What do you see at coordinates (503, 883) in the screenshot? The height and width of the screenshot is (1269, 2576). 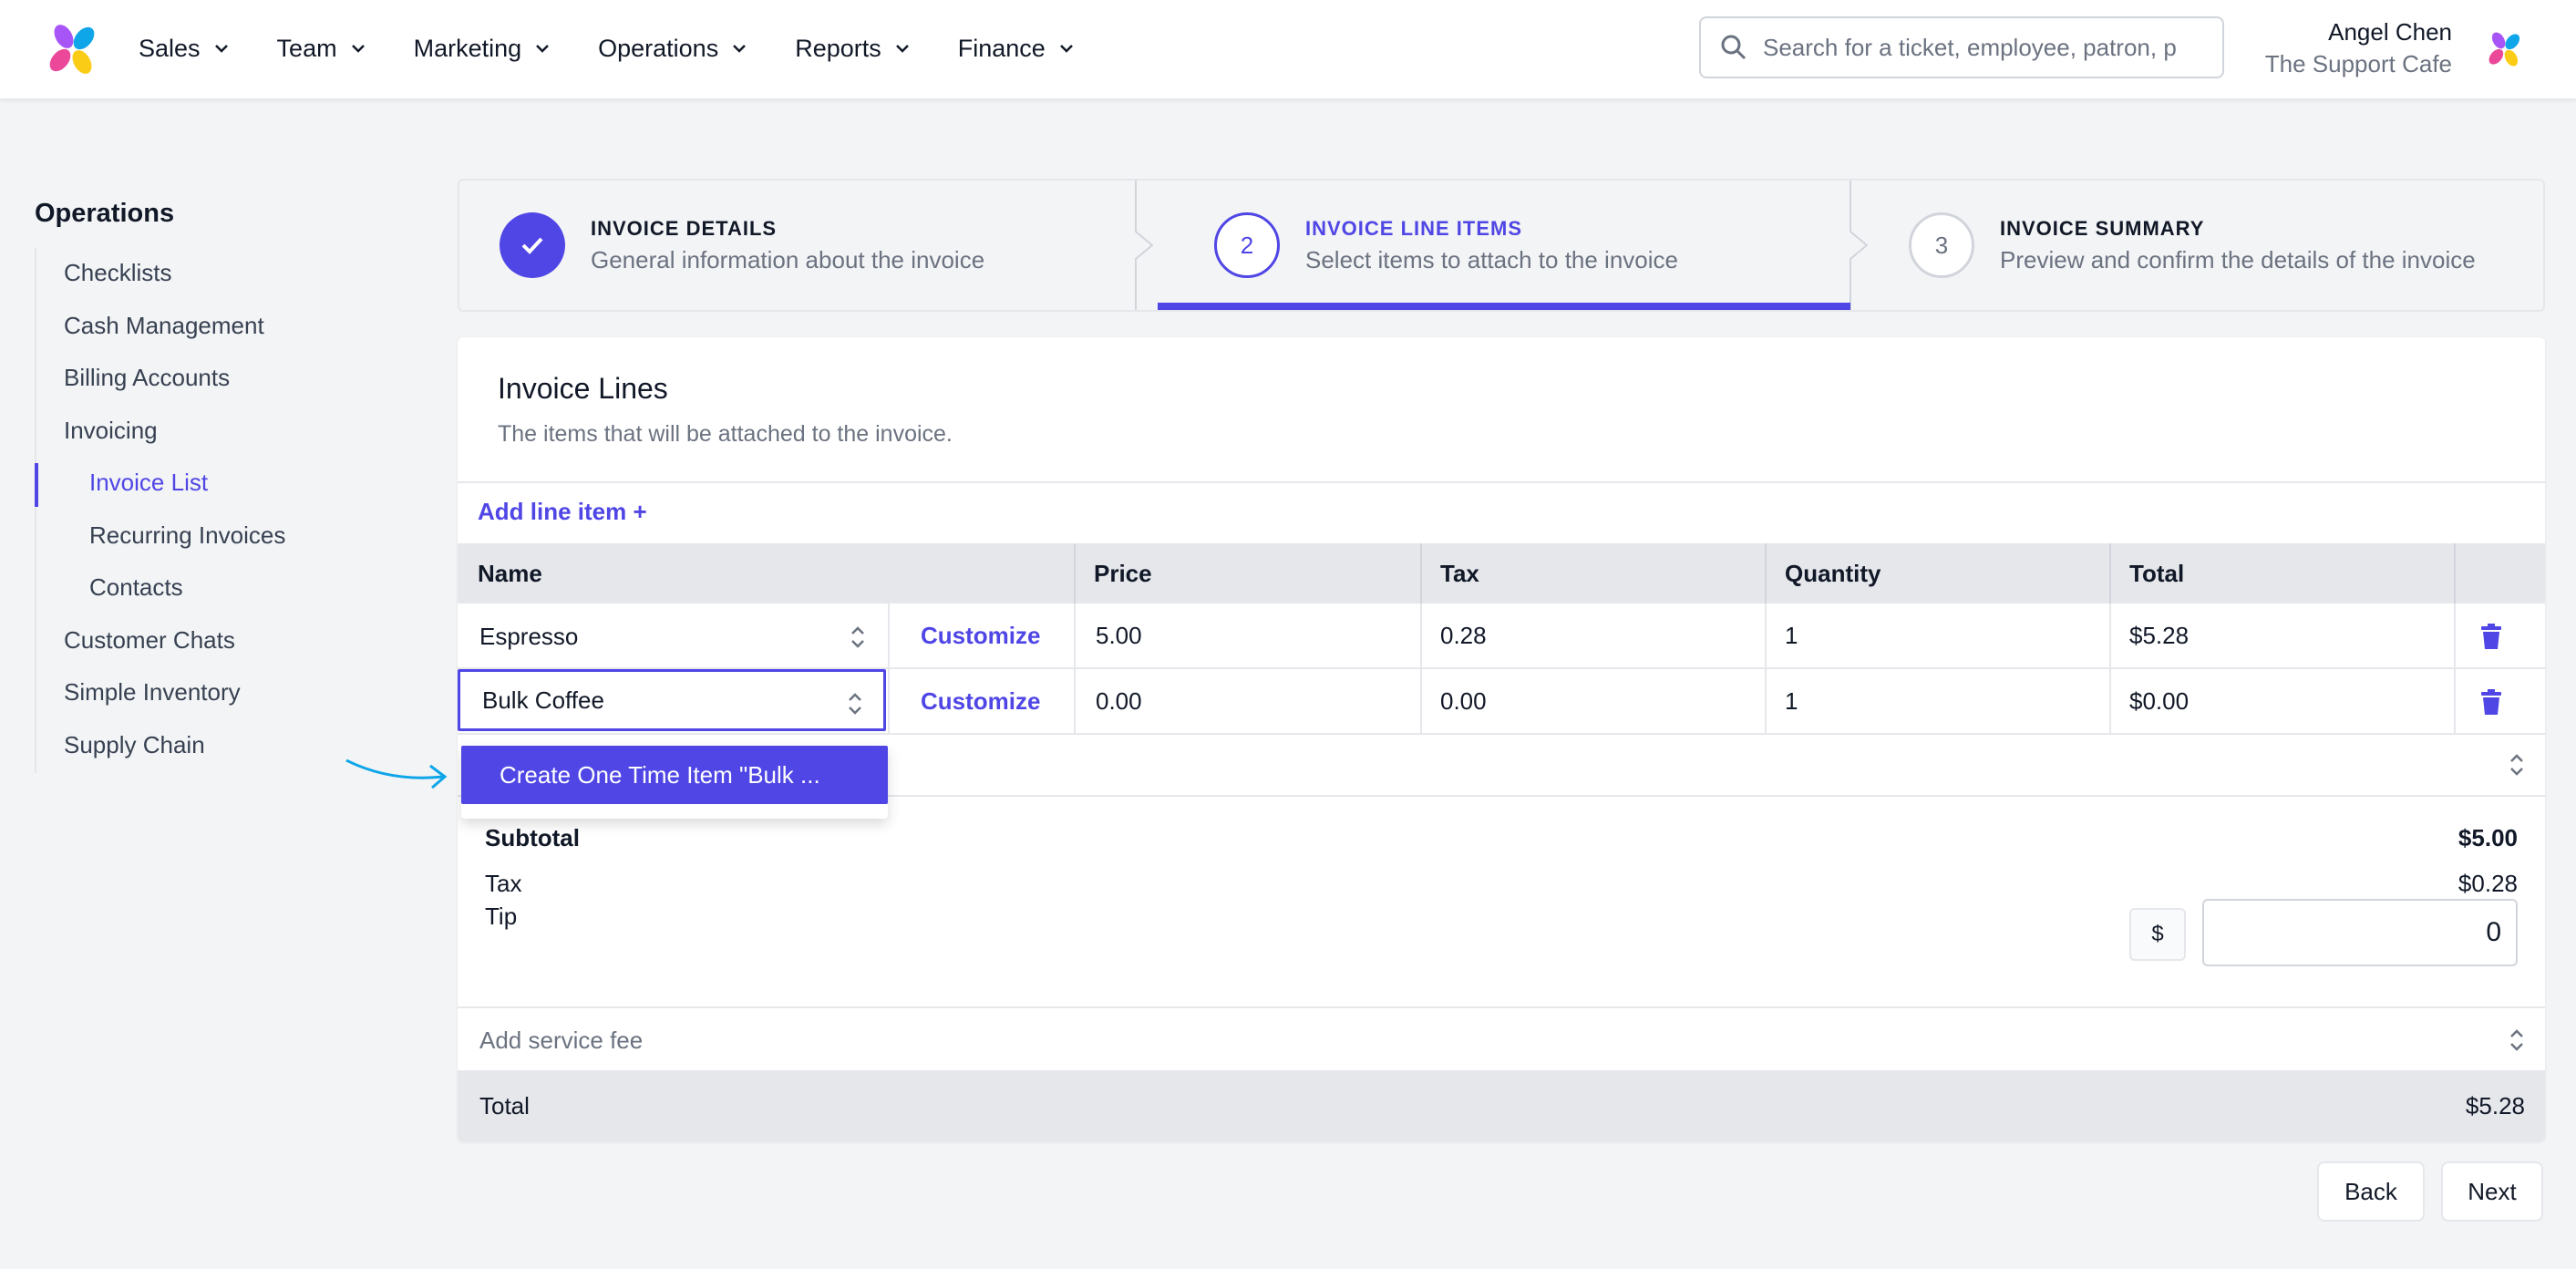 I see `tax-label: Tax` at bounding box center [503, 883].